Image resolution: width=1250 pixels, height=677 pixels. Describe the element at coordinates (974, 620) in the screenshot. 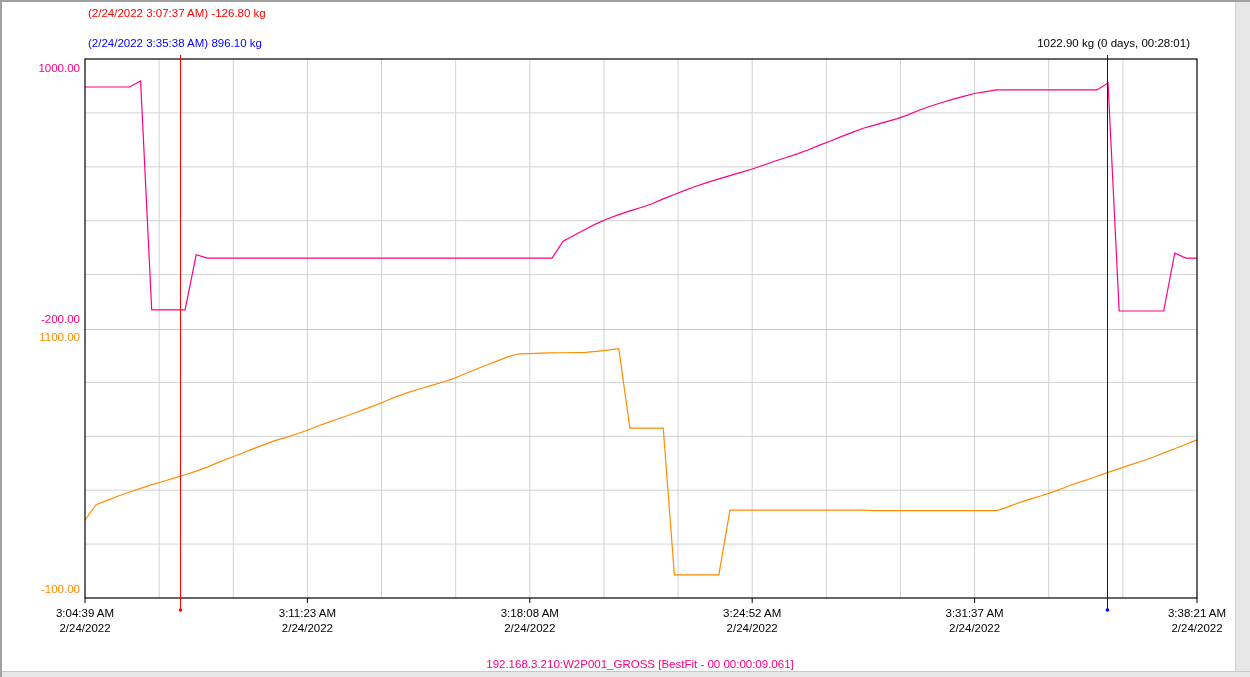

I see `axis-label: 3:31:37 AM 2/24/2022` at that location.